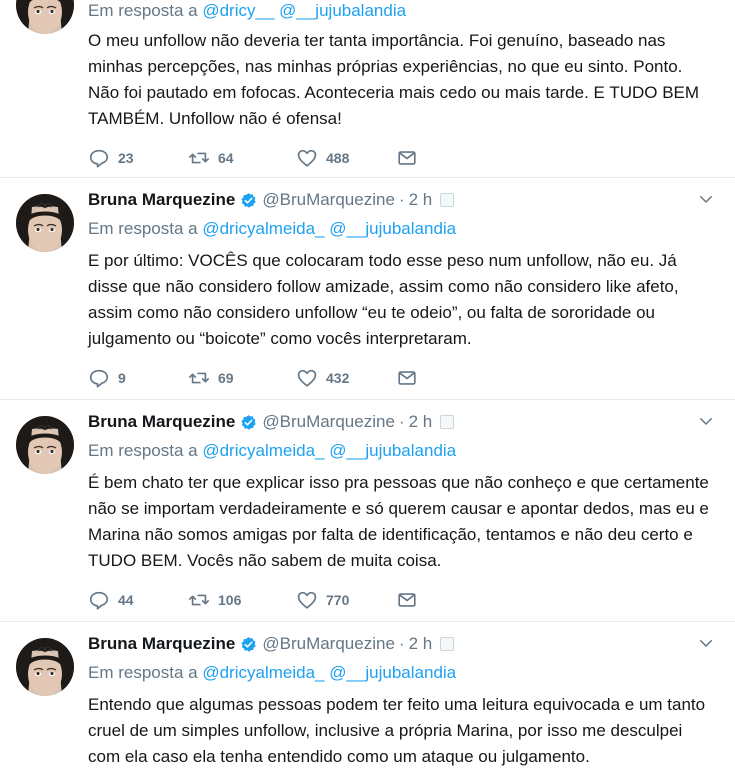 The width and height of the screenshot is (735, 784). I want to click on retweet-count: 69, so click(226, 378).